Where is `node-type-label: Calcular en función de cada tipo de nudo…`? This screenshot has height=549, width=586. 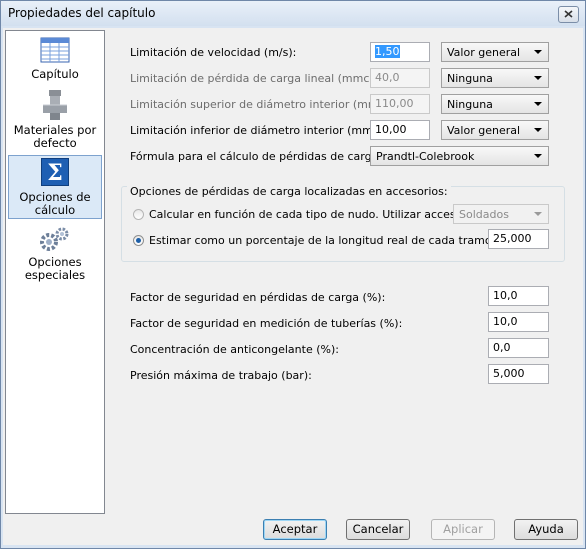
node-type-label: Calcular en función de cada tipo de nudo… is located at coordinates (318, 214).